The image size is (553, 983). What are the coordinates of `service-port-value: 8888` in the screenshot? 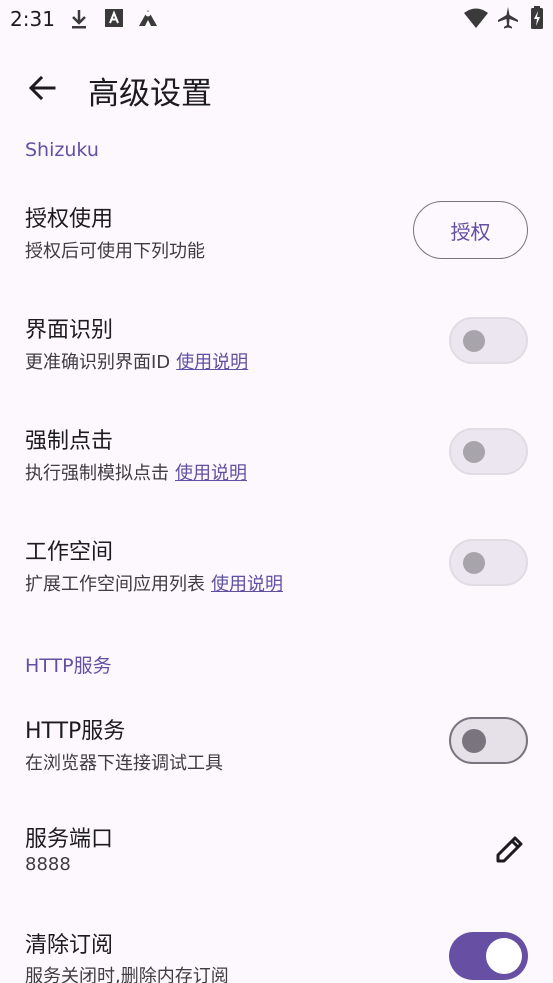 It's located at (48, 864).